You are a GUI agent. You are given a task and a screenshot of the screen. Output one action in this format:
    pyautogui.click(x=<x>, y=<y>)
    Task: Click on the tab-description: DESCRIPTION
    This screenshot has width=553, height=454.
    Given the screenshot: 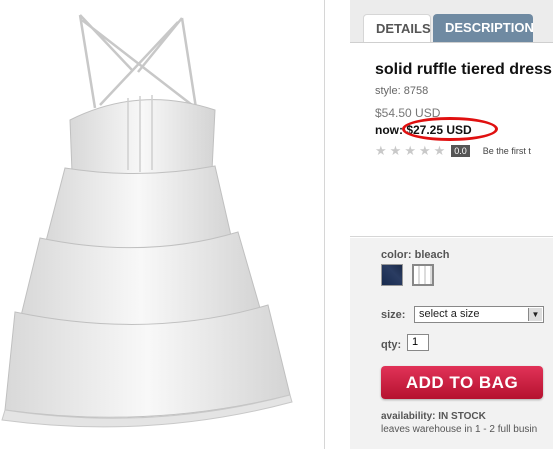 What is the action you would take?
    pyautogui.click(x=483, y=28)
    